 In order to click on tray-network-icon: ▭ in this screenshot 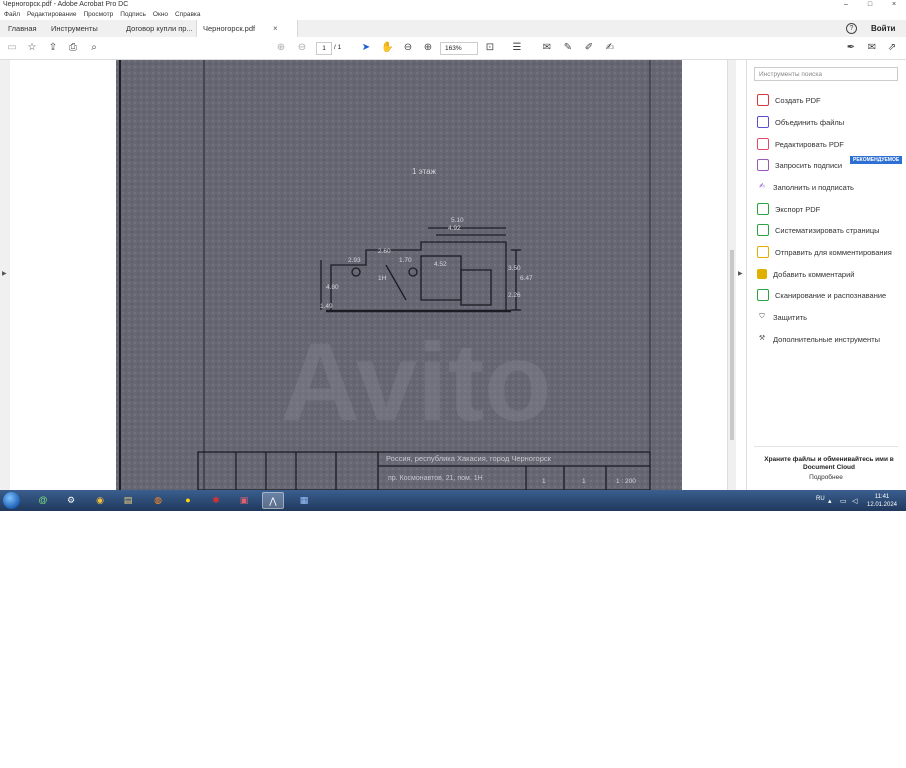, I will do `click(843, 501)`.